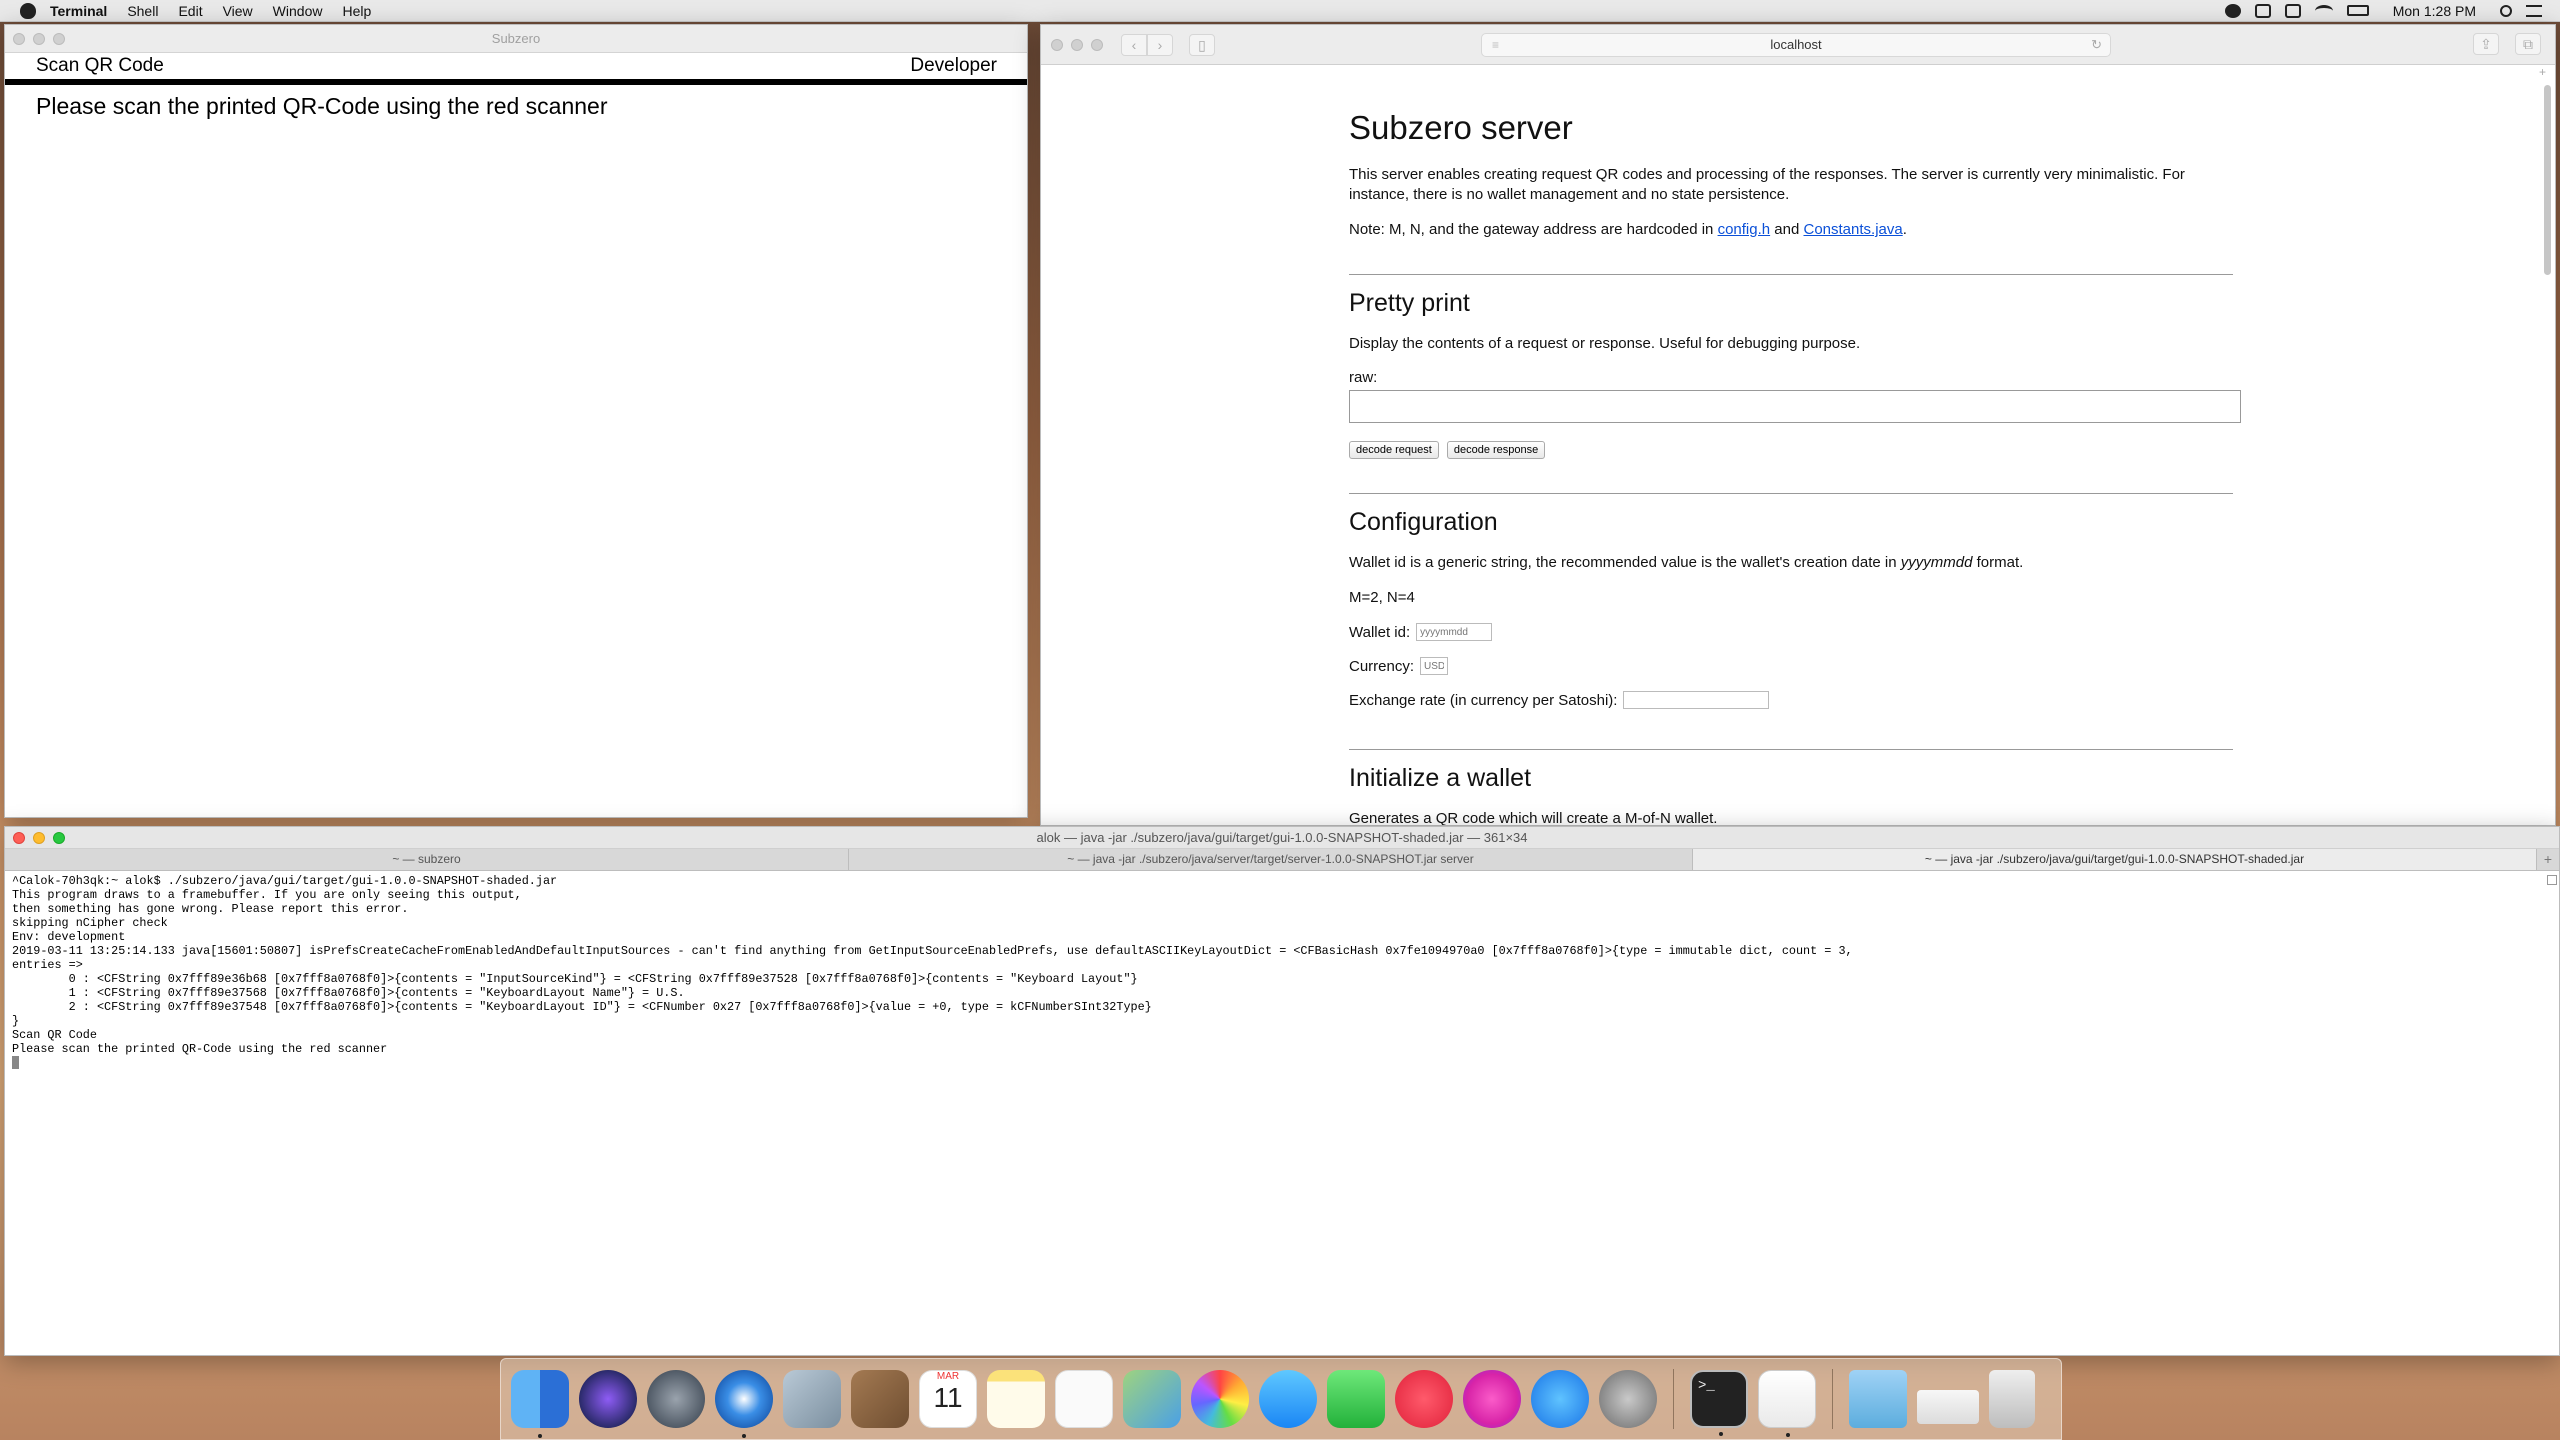  What do you see at coordinates (1936, 562) in the screenshot?
I see `config-desc-format: yyyymmdd` at bounding box center [1936, 562].